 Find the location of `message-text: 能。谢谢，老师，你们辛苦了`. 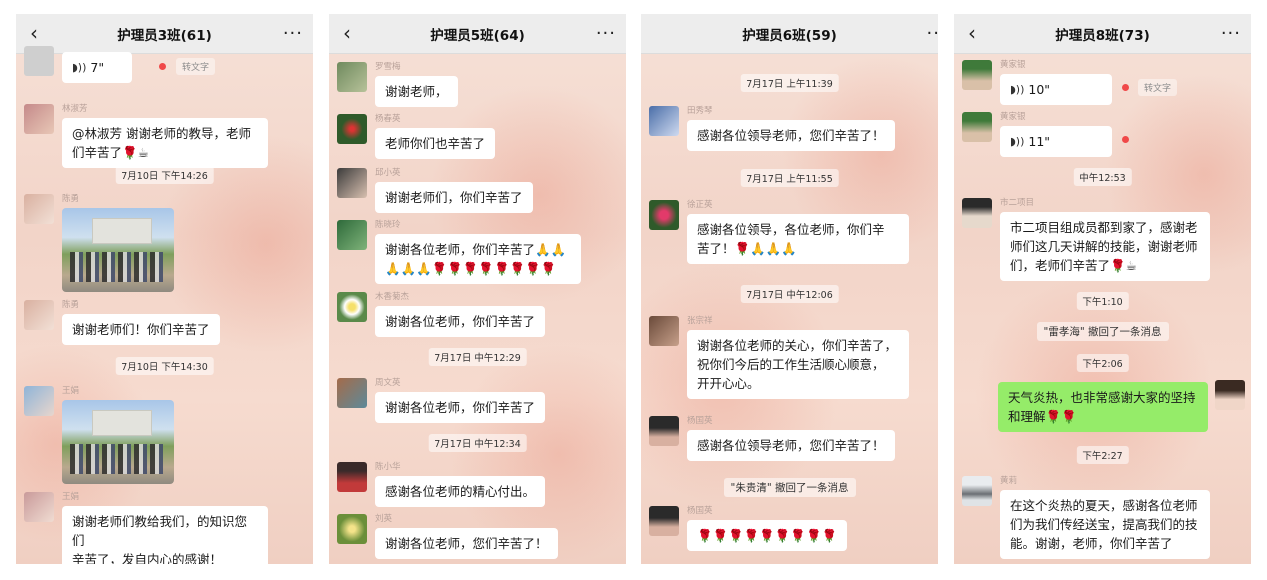

message-text: 能。谢谢，老师，你们辛苦了 is located at coordinates (1091, 543).